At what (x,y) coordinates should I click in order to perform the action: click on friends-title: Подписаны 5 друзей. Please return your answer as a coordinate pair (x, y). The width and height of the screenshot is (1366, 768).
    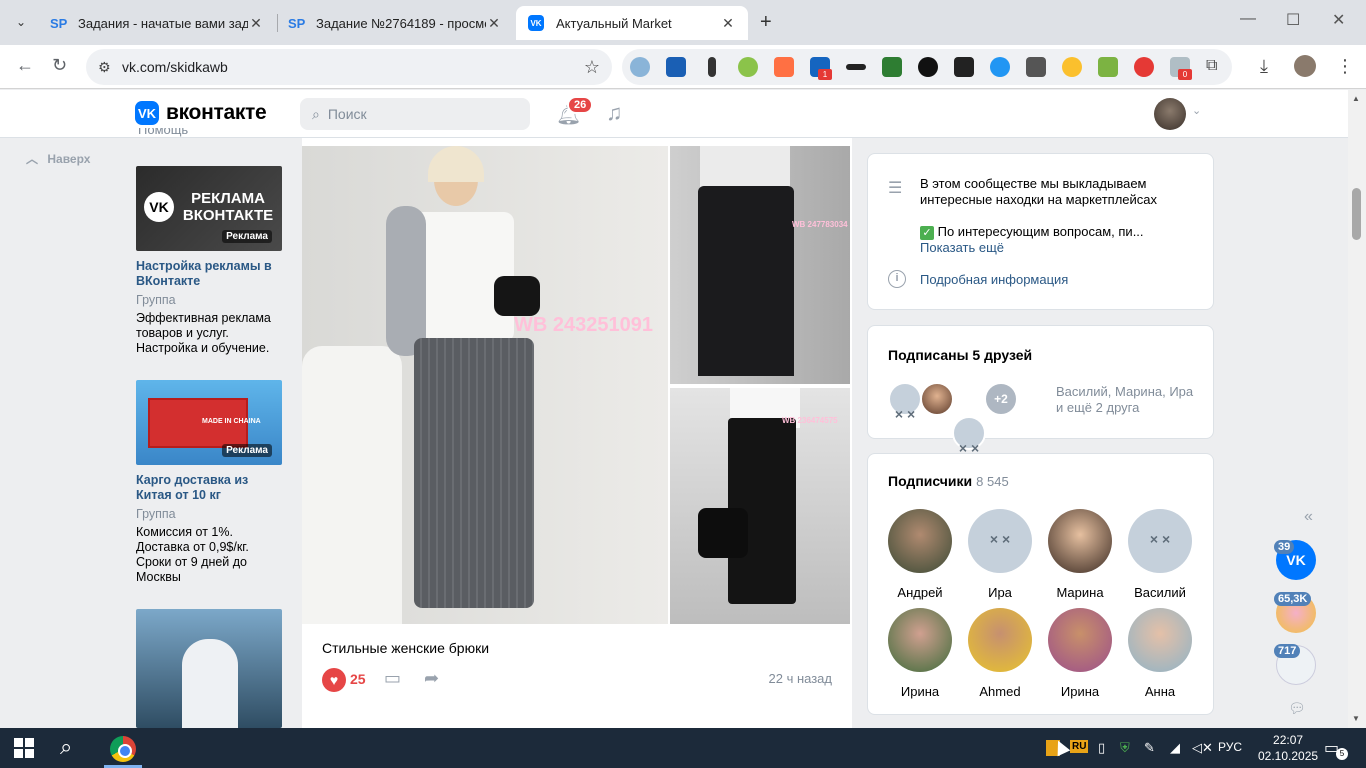
    Looking at the image, I should click on (960, 355).